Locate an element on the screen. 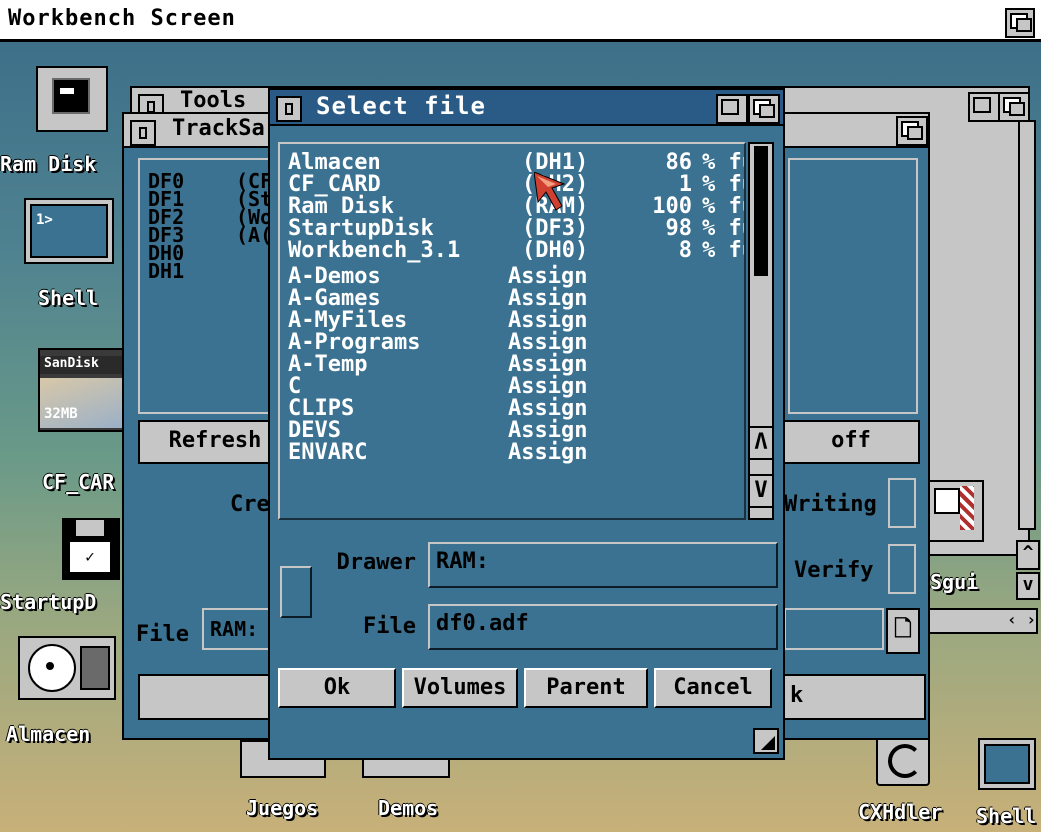 The height and width of the screenshot is (832, 1041). resize-icon is located at coordinates (766, 741).